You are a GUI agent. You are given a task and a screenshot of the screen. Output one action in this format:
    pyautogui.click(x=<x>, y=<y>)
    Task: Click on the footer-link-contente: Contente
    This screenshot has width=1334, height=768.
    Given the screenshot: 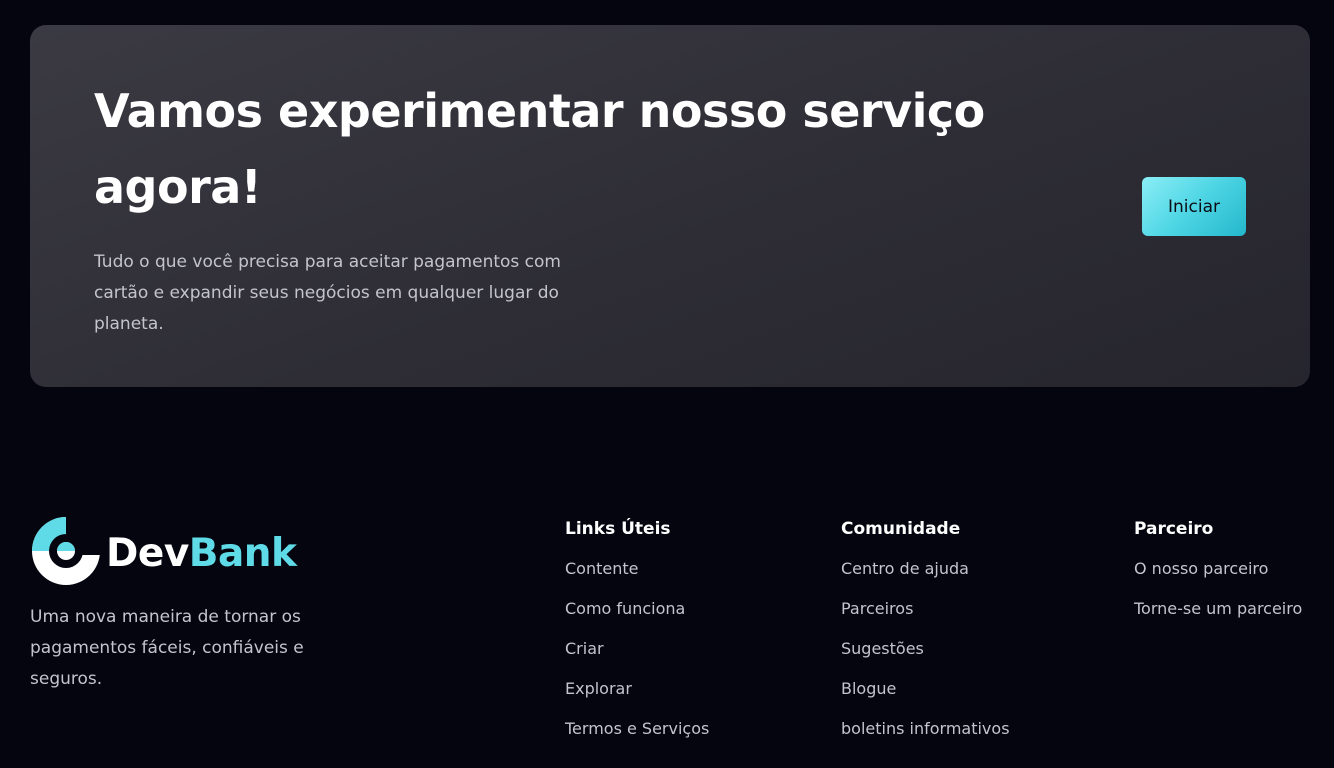 What is the action you would take?
    pyautogui.click(x=637, y=569)
    